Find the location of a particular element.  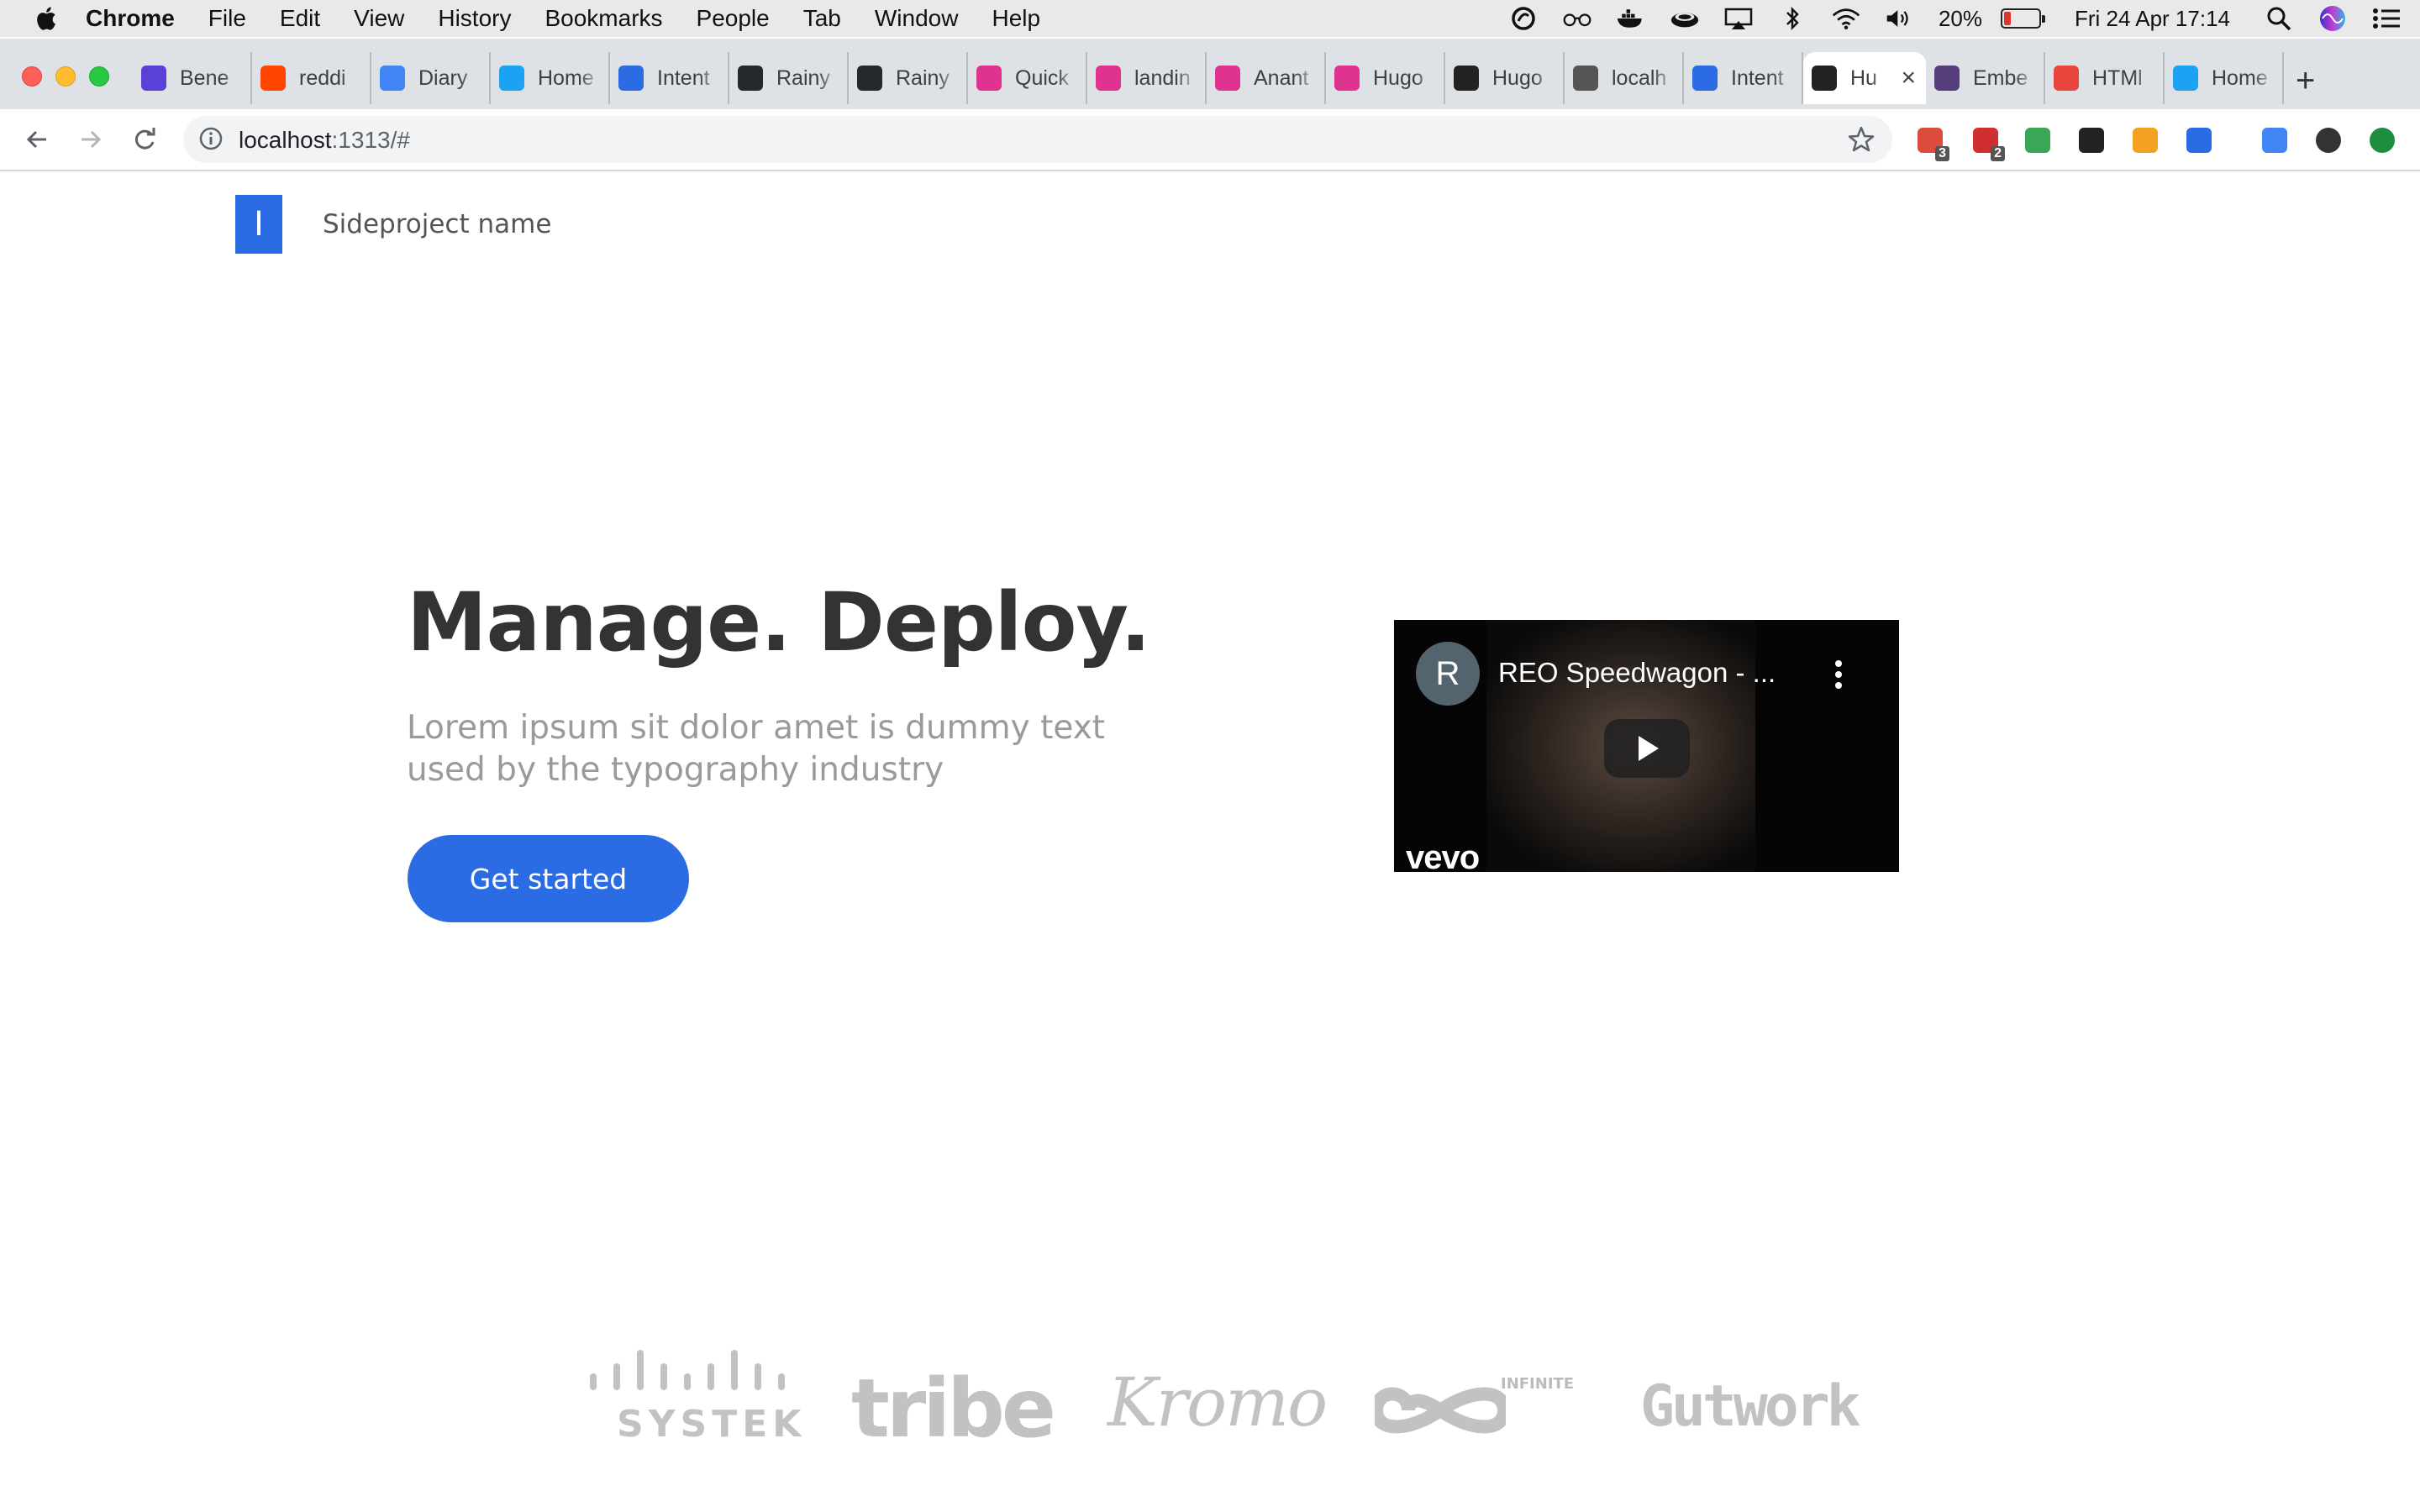

tab-title: Anant is located at coordinates (1282, 78).